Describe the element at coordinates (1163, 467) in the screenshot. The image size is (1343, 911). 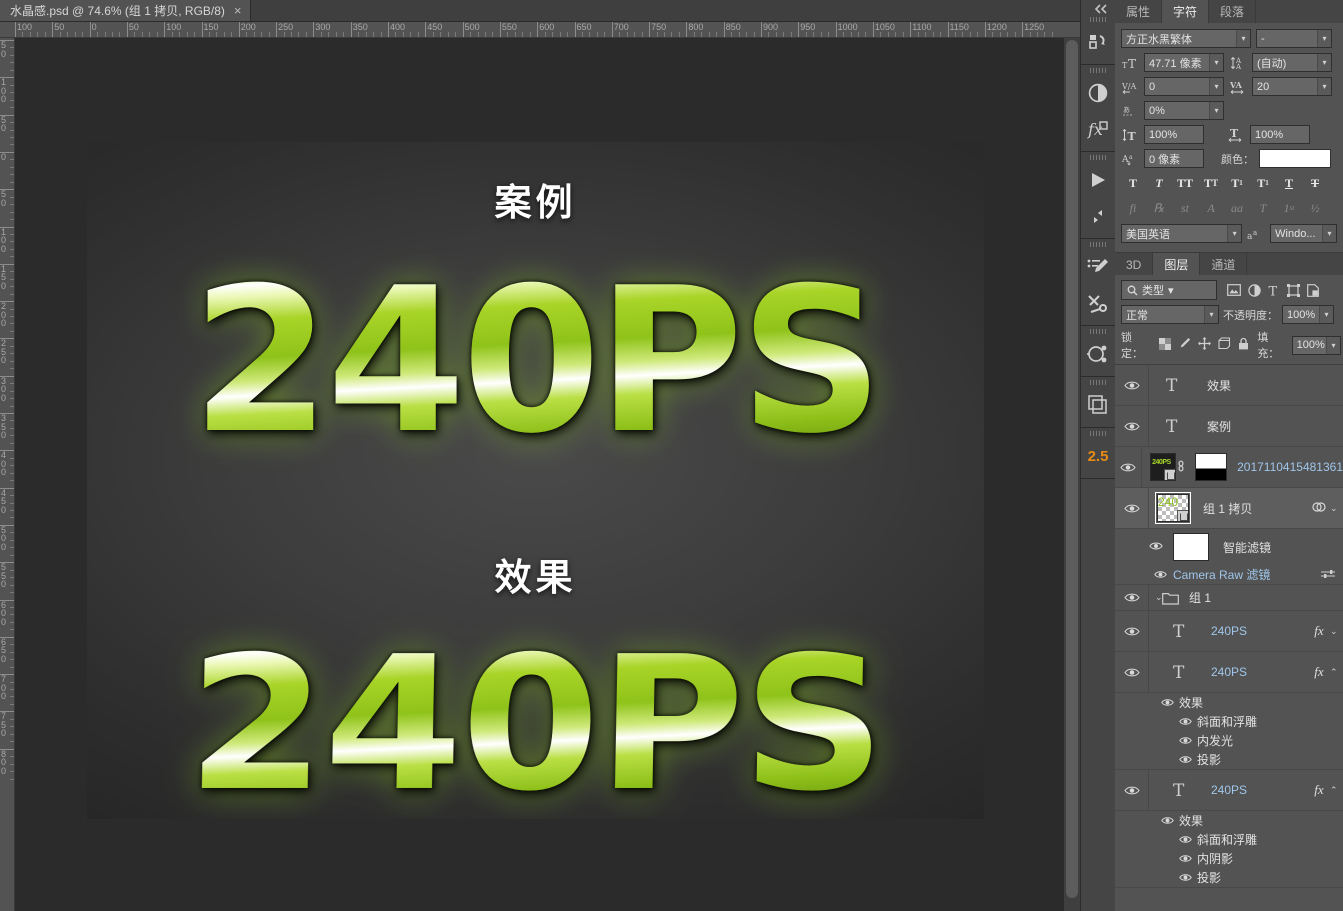
I see `layer-thumbnail: 240PS` at that location.